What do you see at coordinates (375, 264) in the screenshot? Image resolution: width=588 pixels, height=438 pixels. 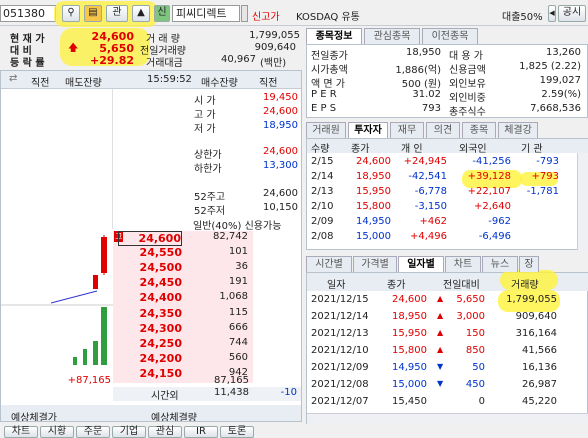 I see `tab-daily-1: 가격별` at bounding box center [375, 264].